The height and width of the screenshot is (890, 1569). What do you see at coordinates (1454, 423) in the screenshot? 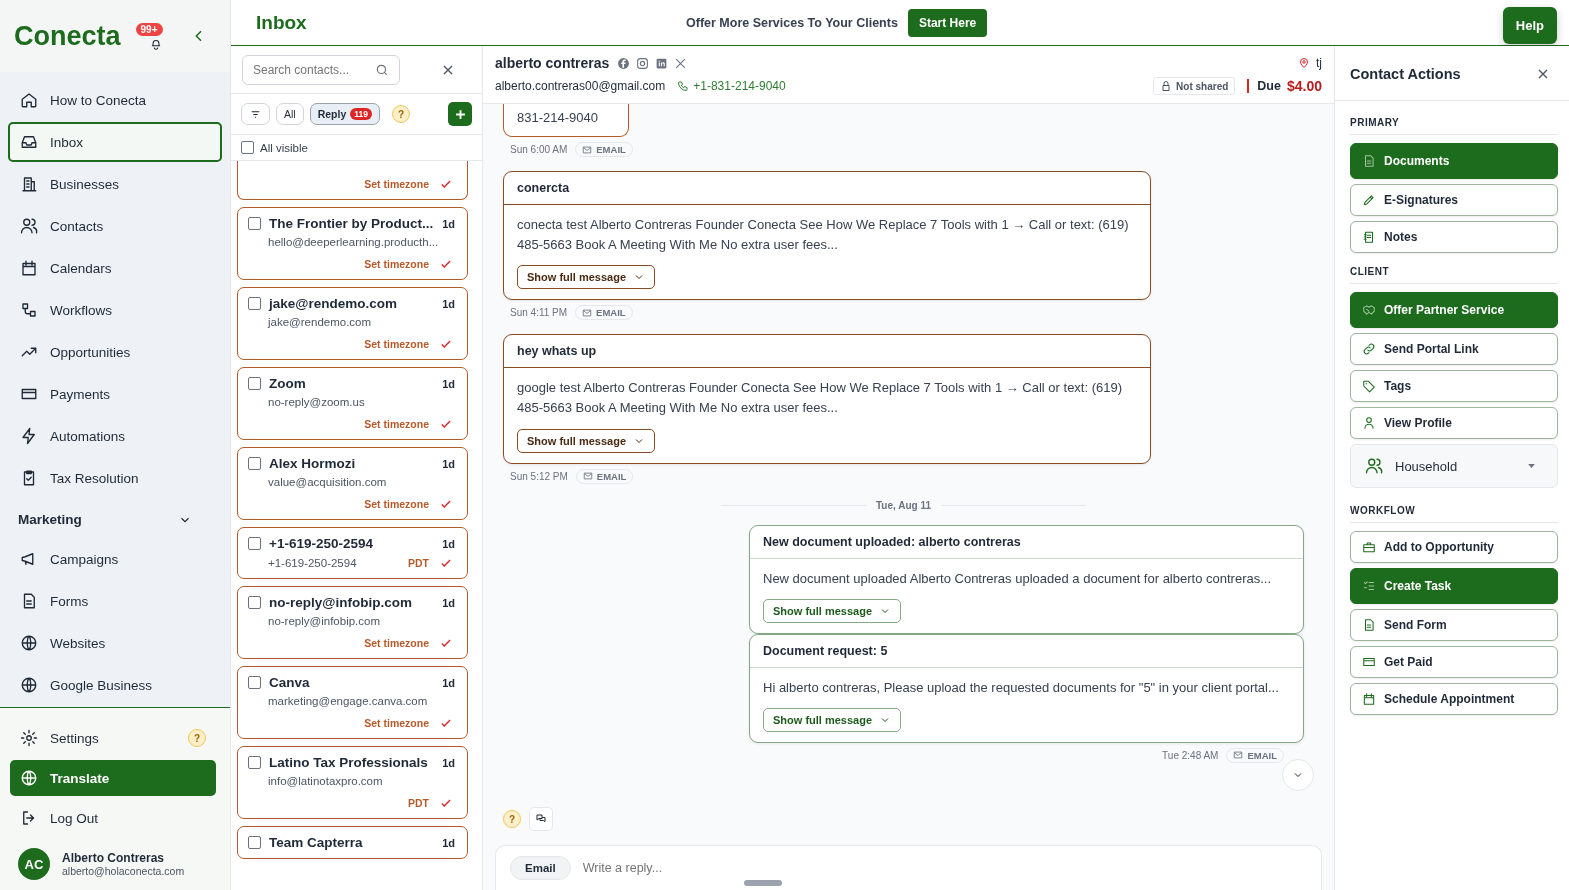
I see `action-button: View Profile` at bounding box center [1454, 423].